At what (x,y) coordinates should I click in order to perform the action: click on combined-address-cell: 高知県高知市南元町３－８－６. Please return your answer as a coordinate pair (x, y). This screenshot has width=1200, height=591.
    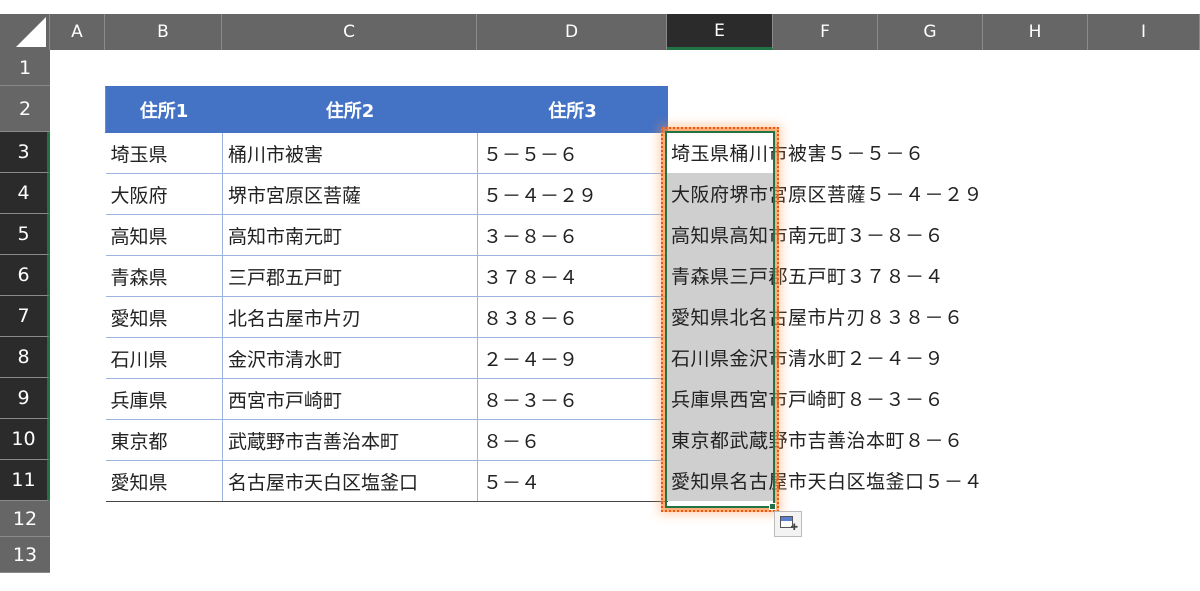
    Looking at the image, I should click on (805, 234).